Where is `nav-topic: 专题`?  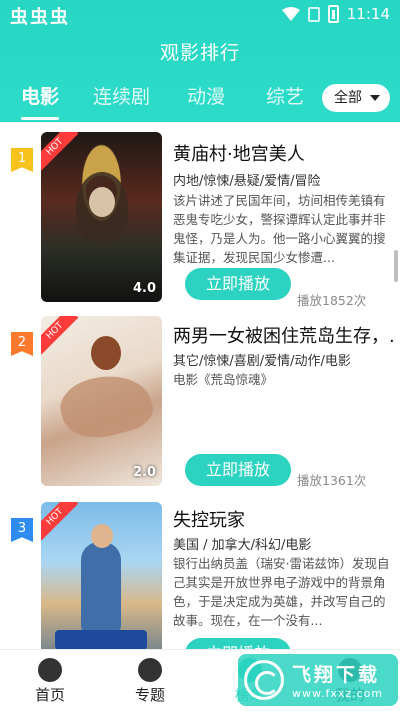
nav-topic: 专题 is located at coordinates (150, 681).